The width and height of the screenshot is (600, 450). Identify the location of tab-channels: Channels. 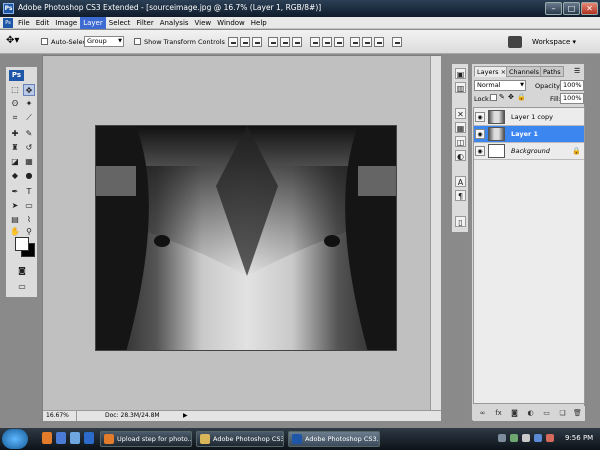
(524, 71).